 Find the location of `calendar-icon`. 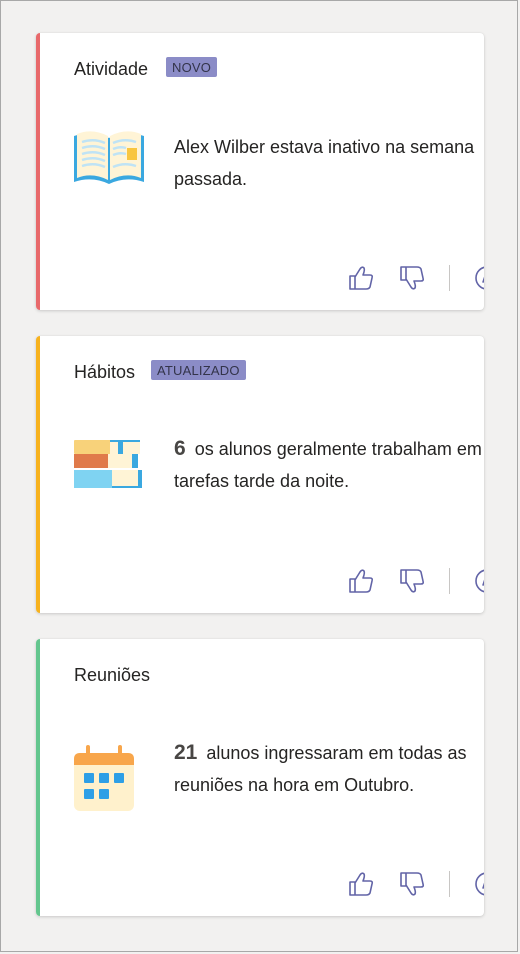

calendar-icon is located at coordinates (104, 780).